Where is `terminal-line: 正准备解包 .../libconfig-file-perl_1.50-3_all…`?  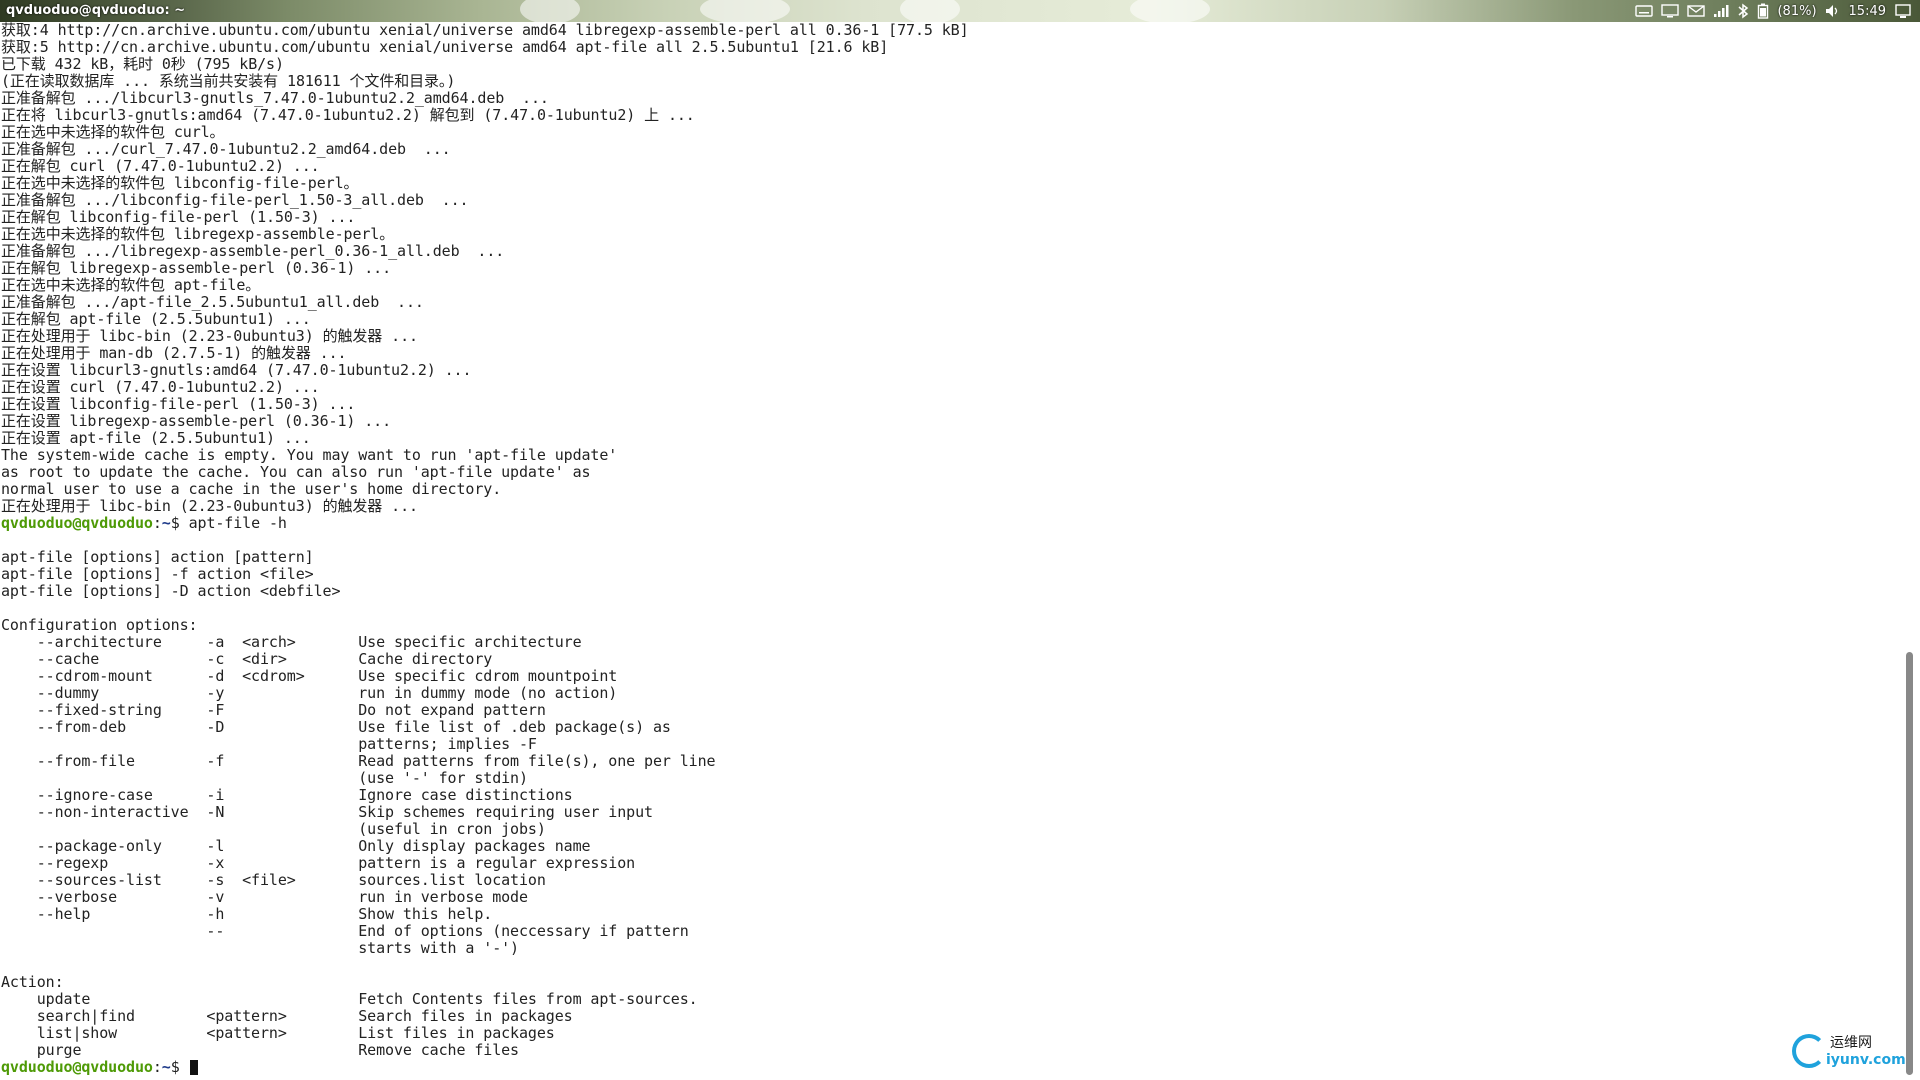
terminal-line: 正准备解包 .../libconfig-file-perl_1.50-3_all… is located at coordinates (235, 200).